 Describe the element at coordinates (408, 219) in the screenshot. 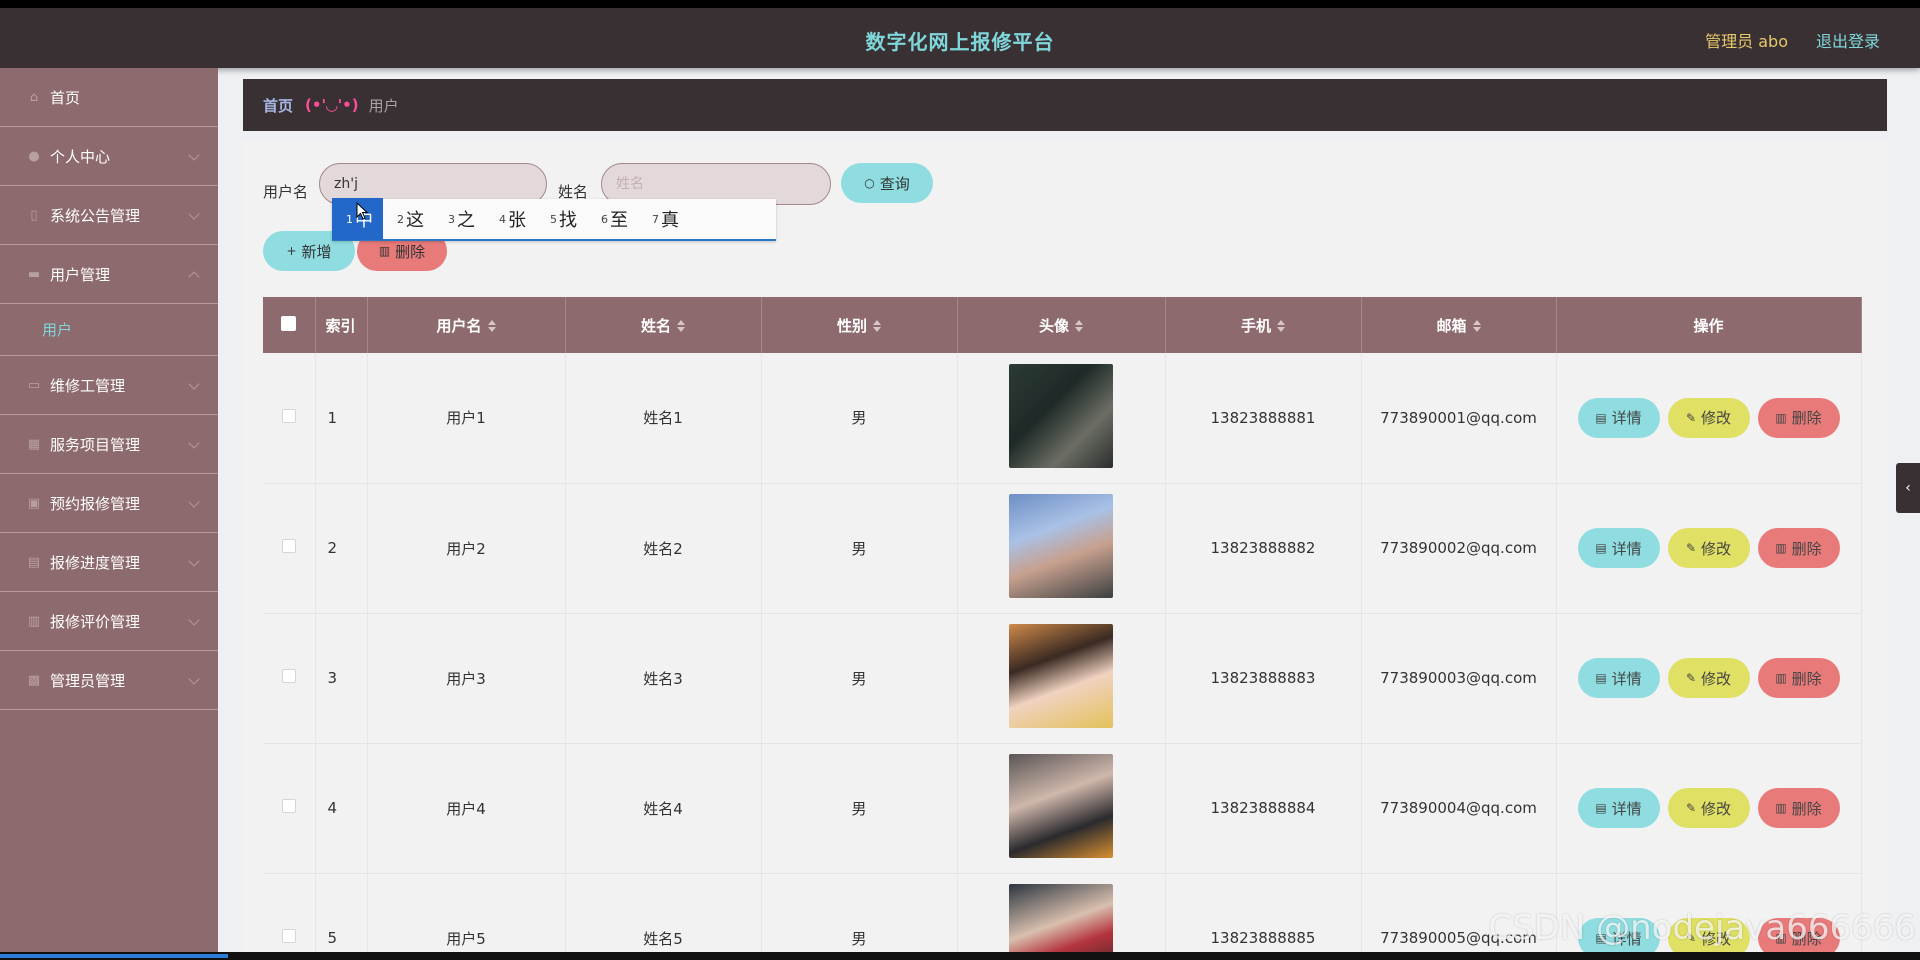

I see `ime-candidate: 2这` at that location.